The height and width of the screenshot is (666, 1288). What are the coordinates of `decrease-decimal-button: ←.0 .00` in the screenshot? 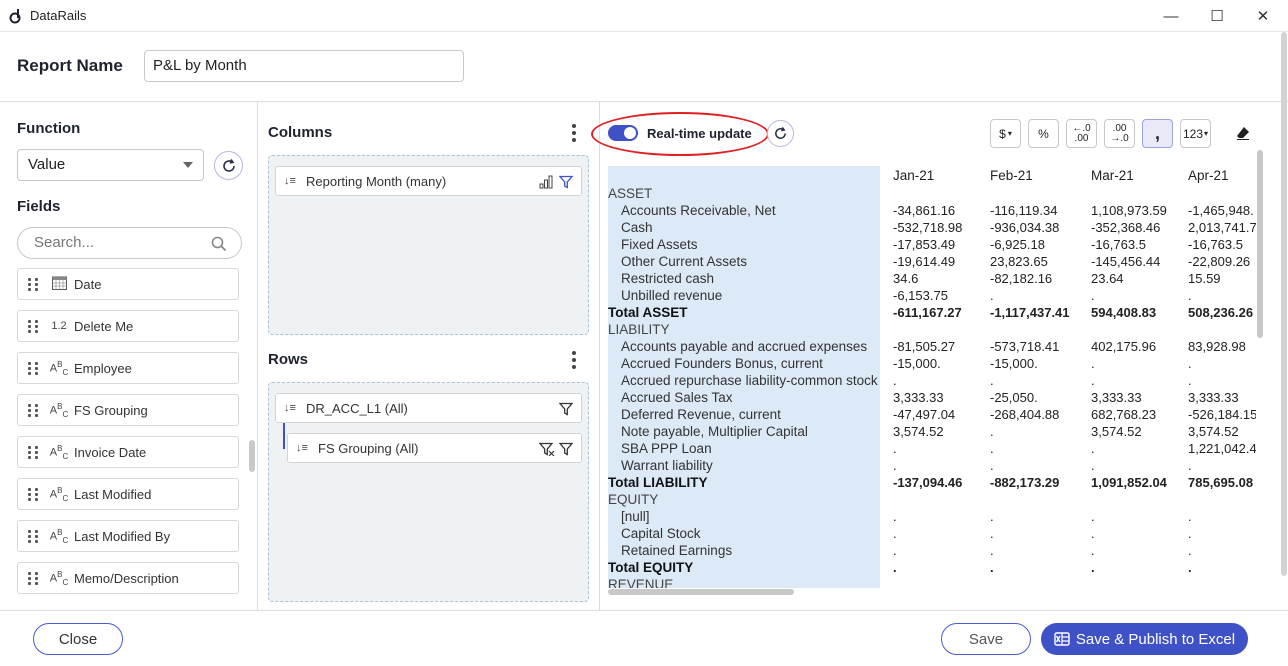 It's located at (1081, 133).